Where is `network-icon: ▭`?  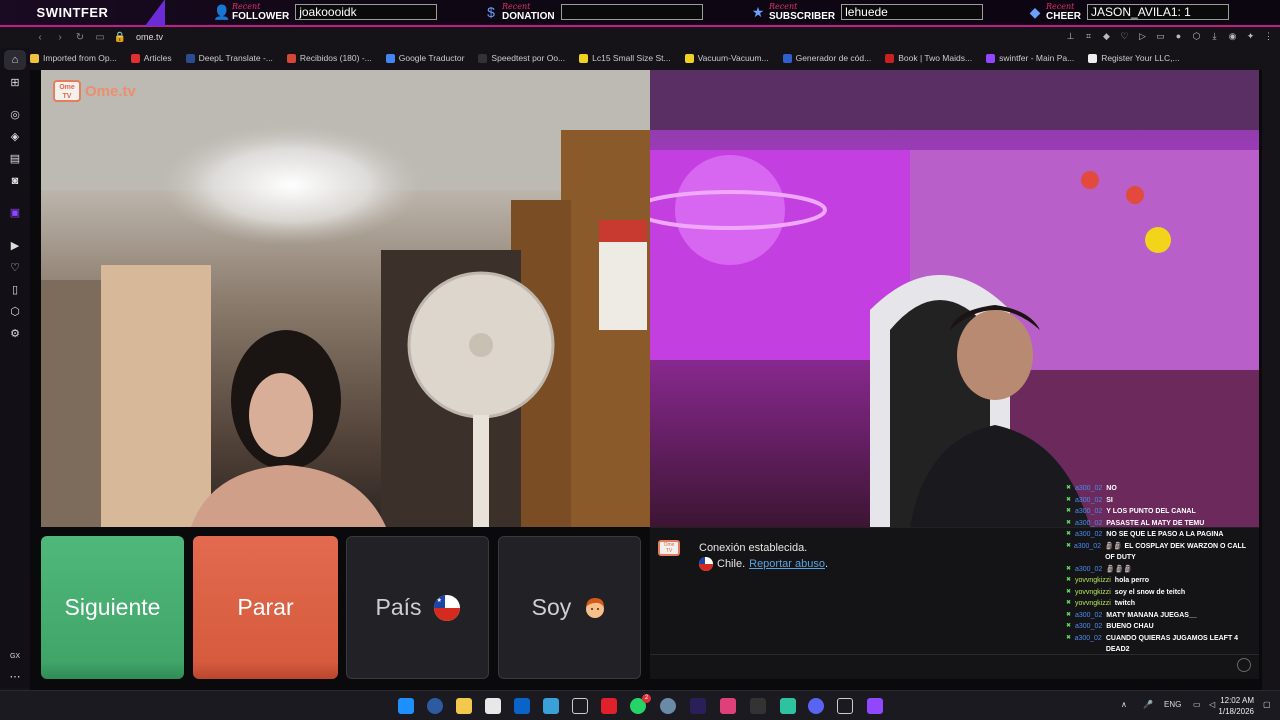 network-icon: ▭ is located at coordinates (1197, 704).